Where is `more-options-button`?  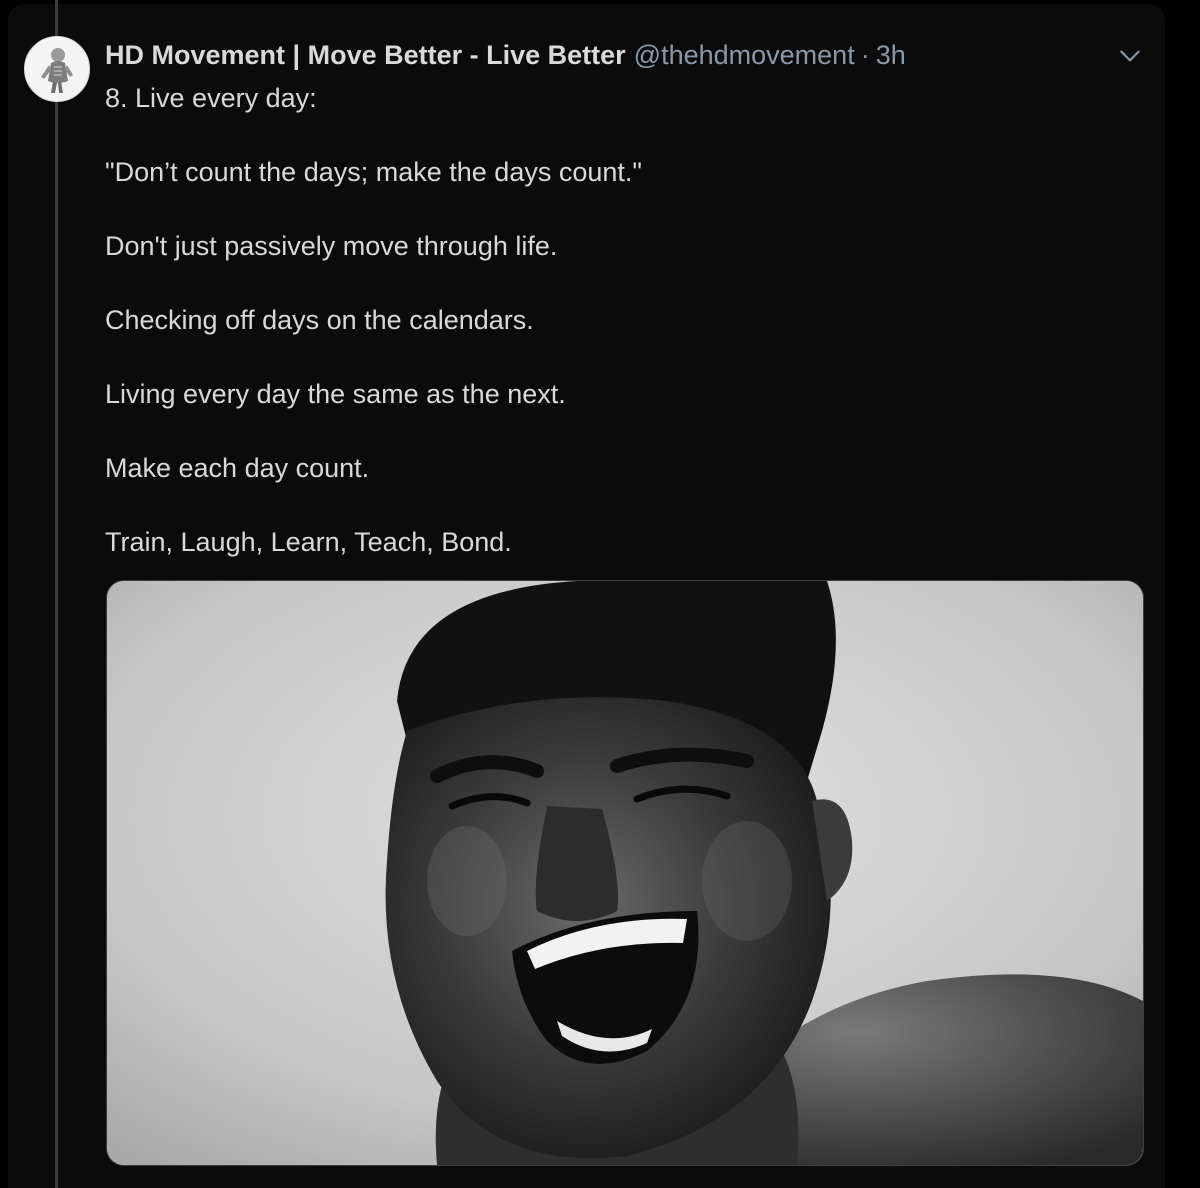 more-options-button is located at coordinates (1130, 56).